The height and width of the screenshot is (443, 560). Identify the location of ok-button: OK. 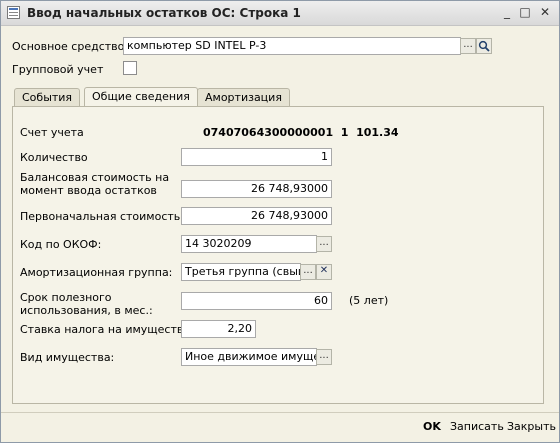
(432, 426).